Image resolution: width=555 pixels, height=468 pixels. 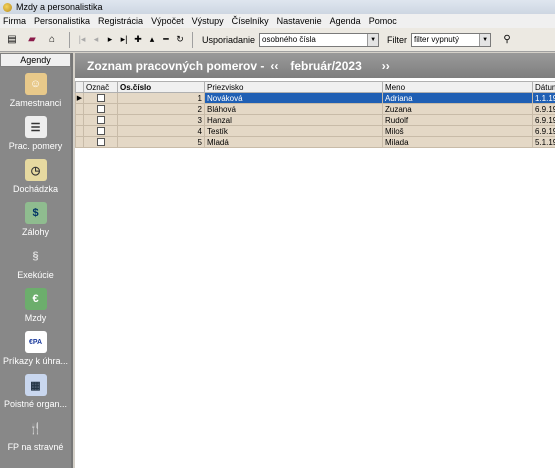 What do you see at coordinates (7, 7) in the screenshot?
I see `app-icon` at bounding box center [7, 7].